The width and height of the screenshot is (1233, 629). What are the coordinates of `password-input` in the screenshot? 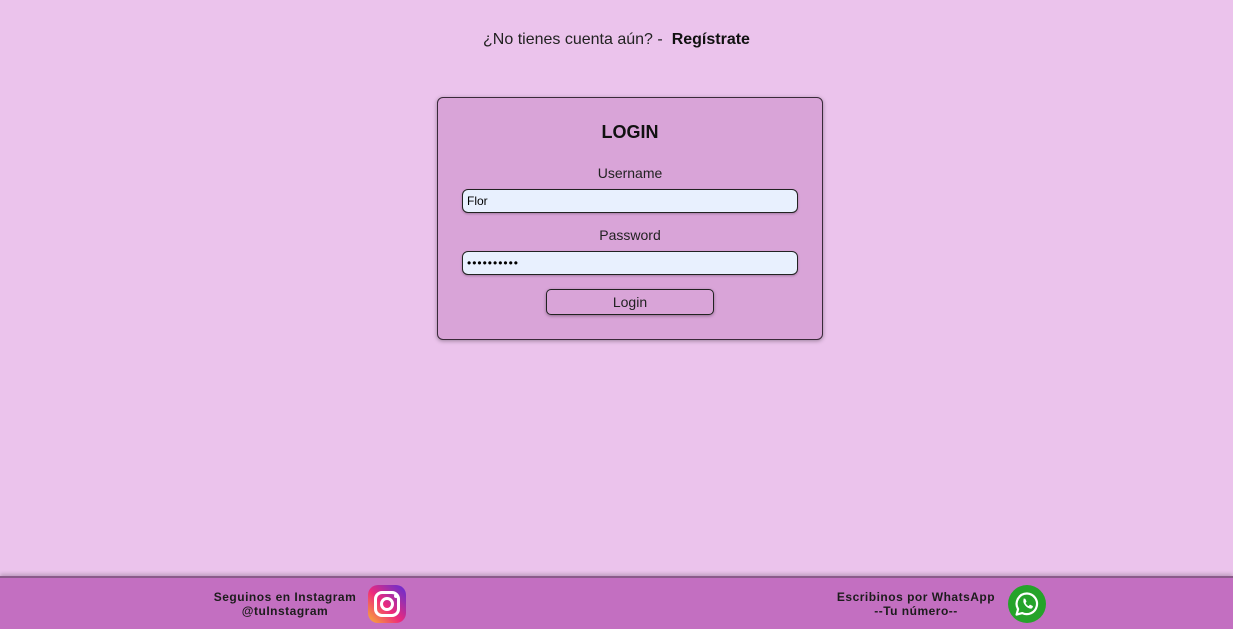 It's located at (630, 263).